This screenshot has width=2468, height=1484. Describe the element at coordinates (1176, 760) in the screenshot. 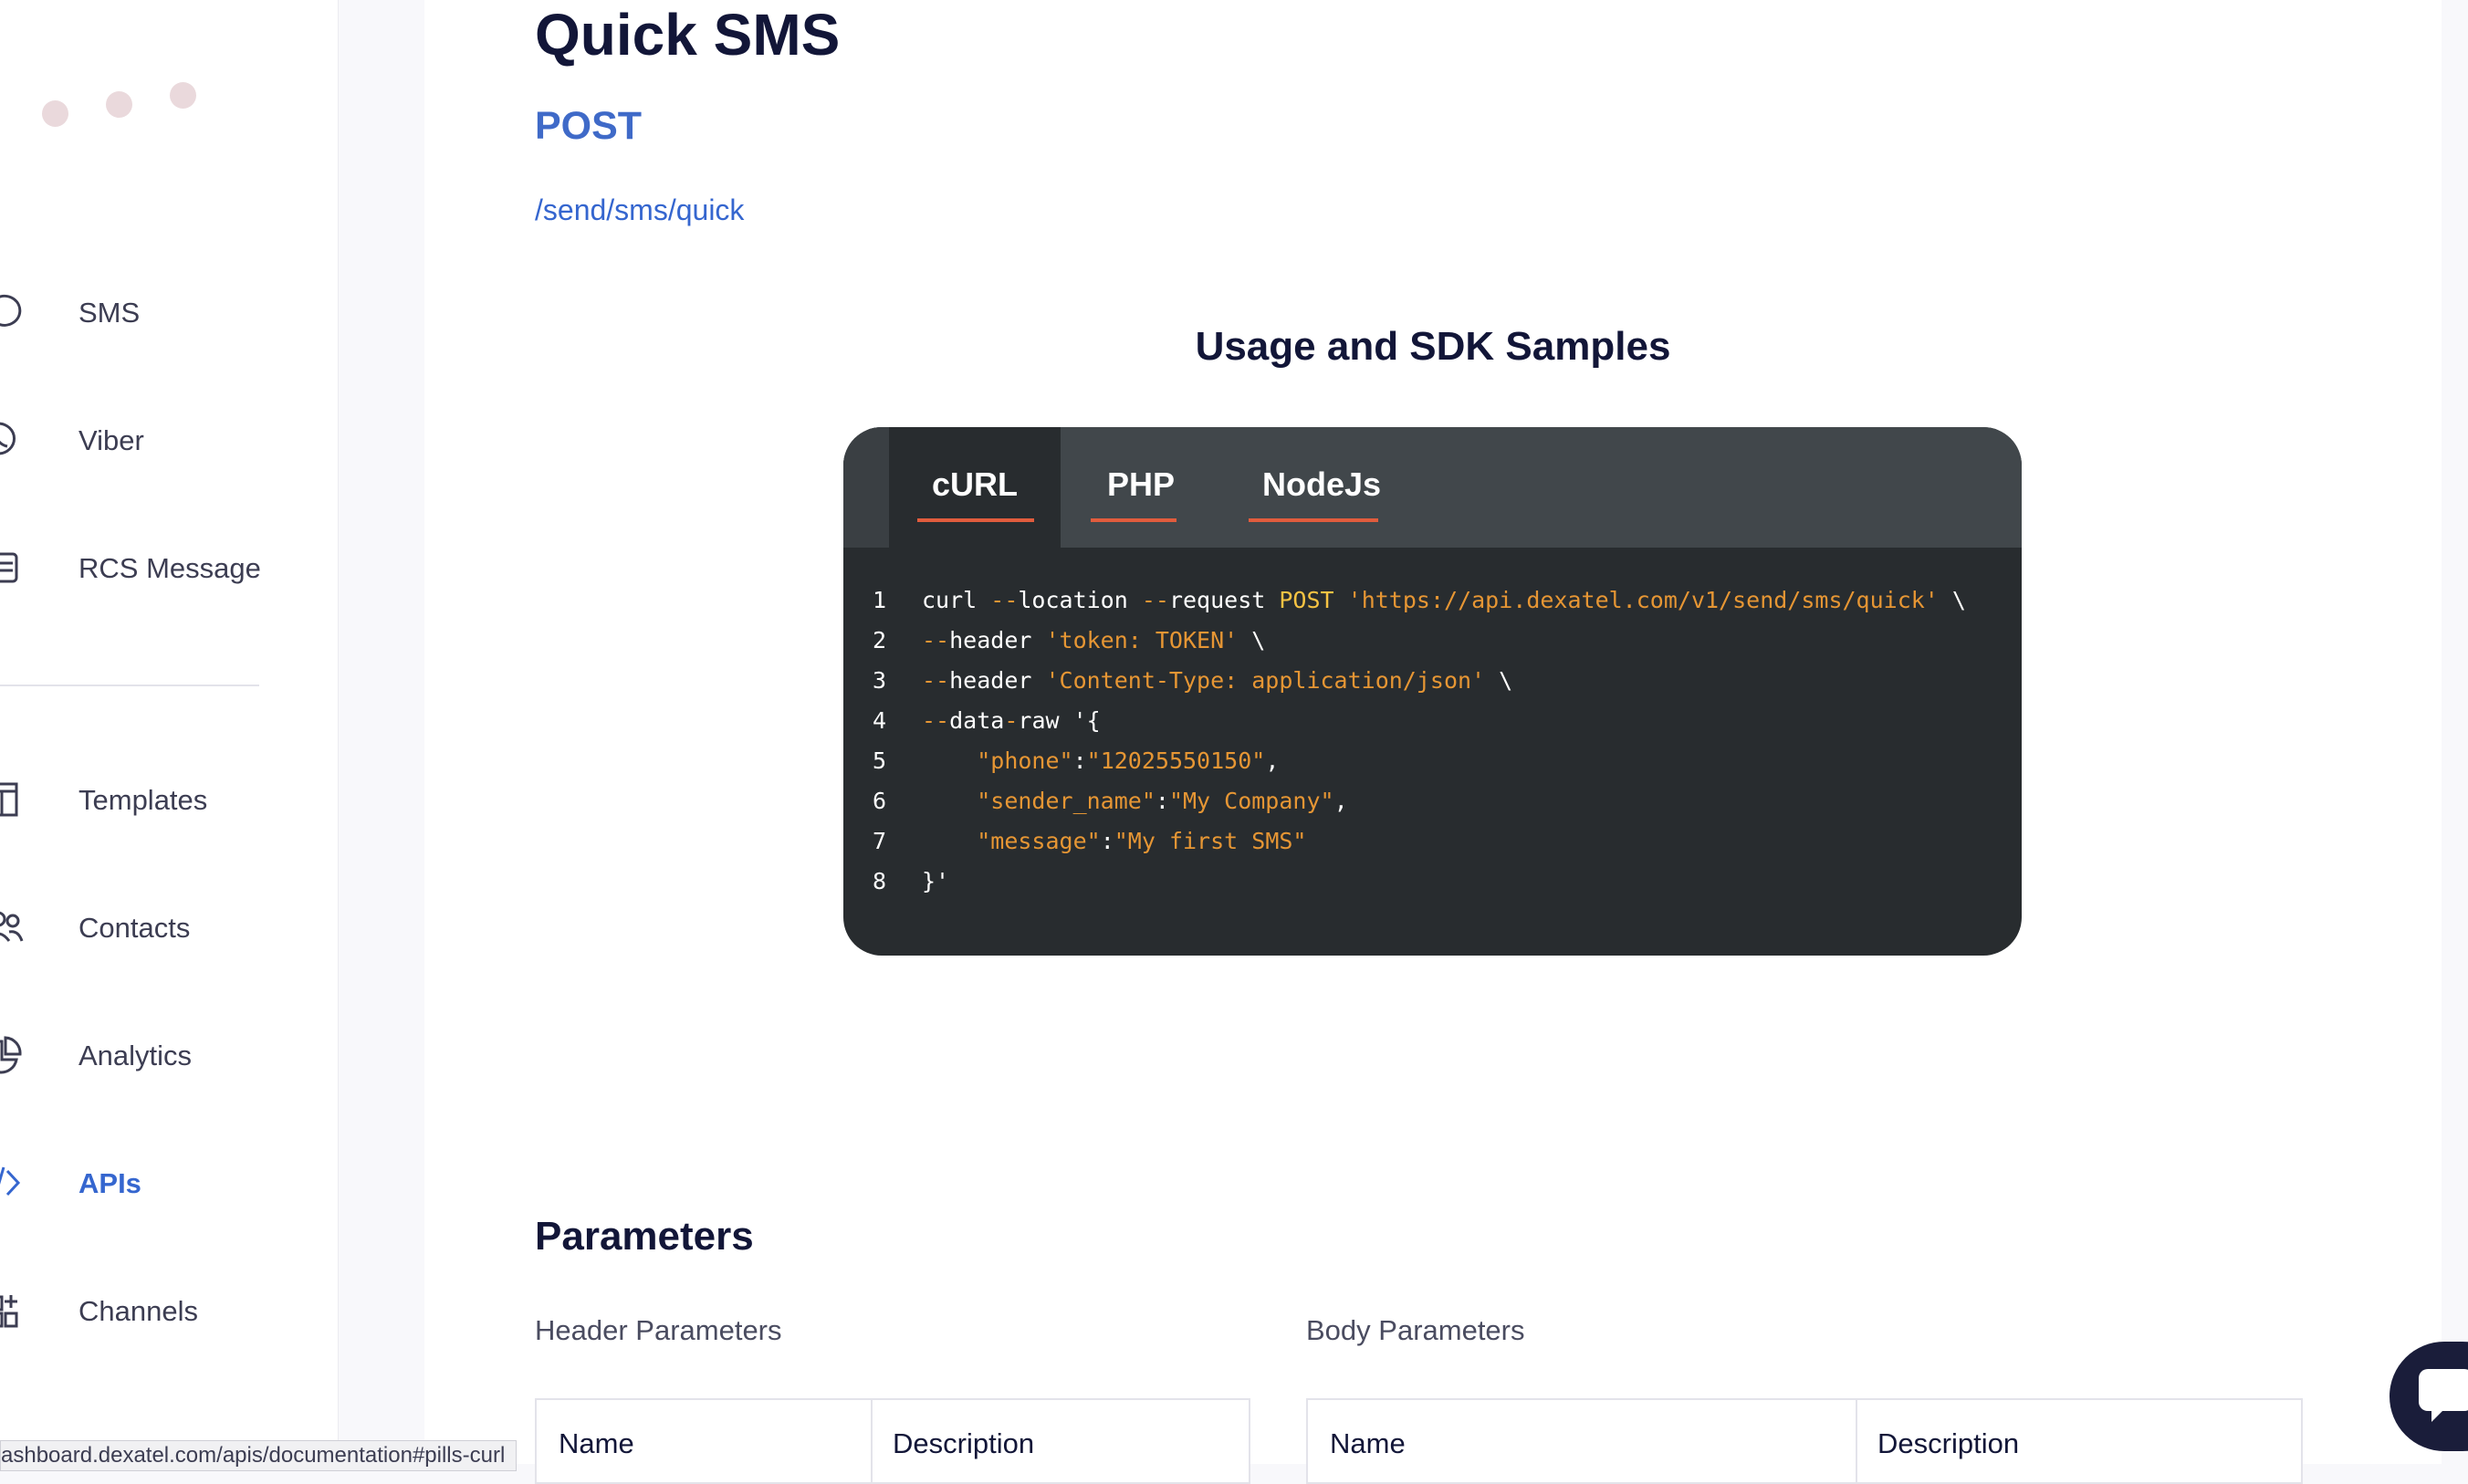

I see `code-token: "12025550150"` at that location.